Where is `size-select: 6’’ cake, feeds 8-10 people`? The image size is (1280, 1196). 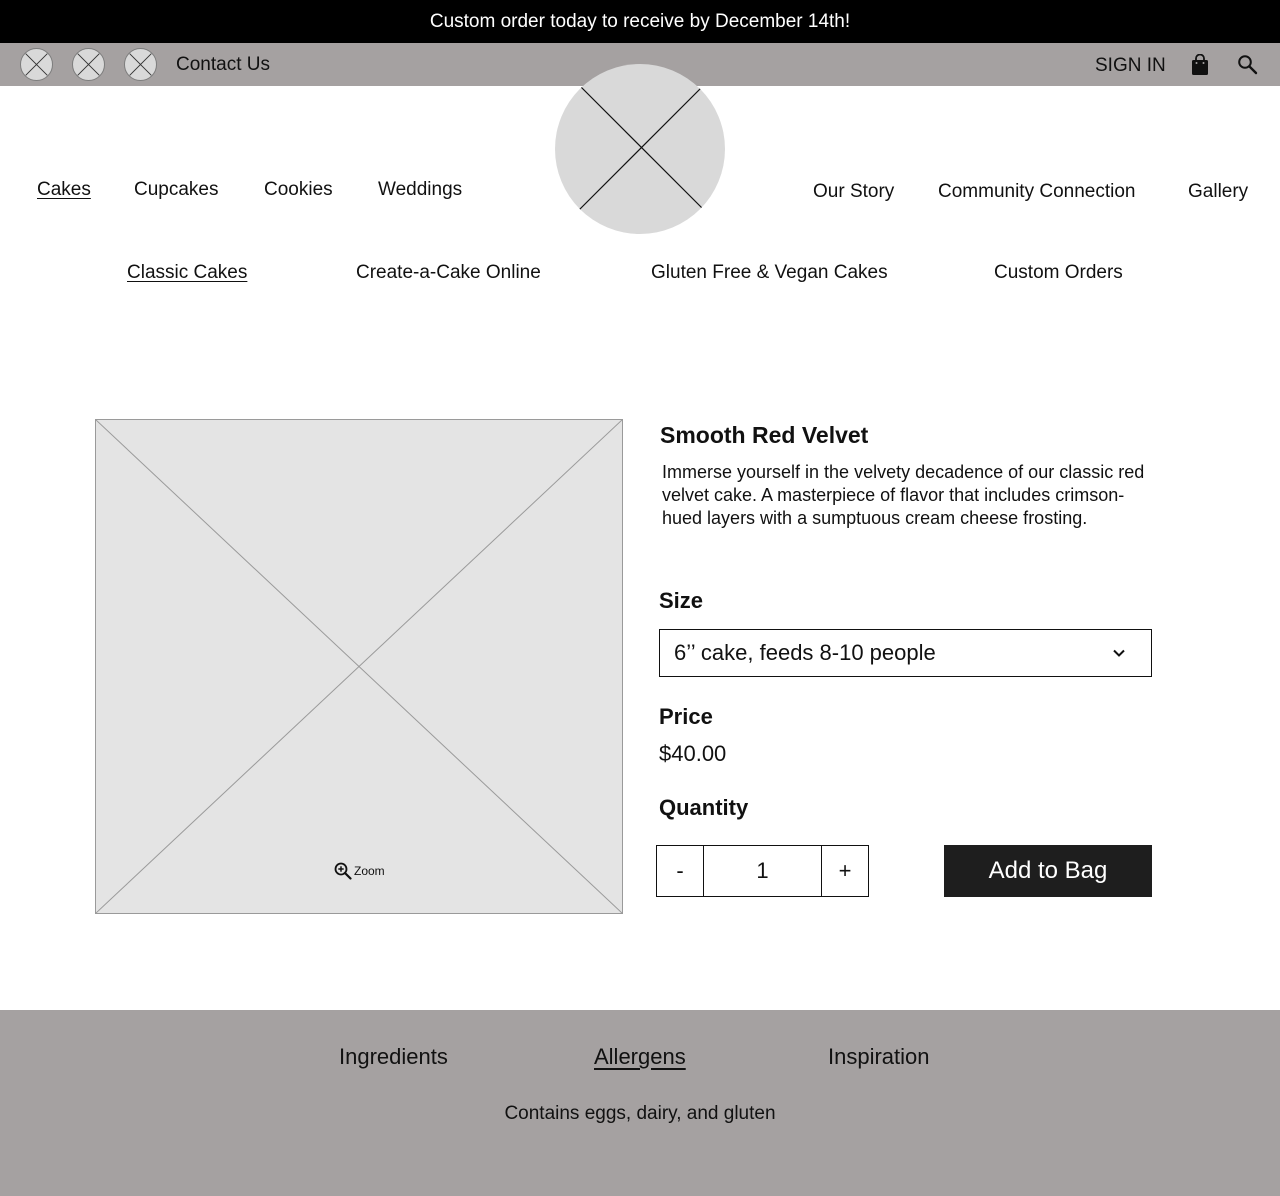
size-select: 6’’ cake, feeds 8-10 people is located at coordinates (905, 653).